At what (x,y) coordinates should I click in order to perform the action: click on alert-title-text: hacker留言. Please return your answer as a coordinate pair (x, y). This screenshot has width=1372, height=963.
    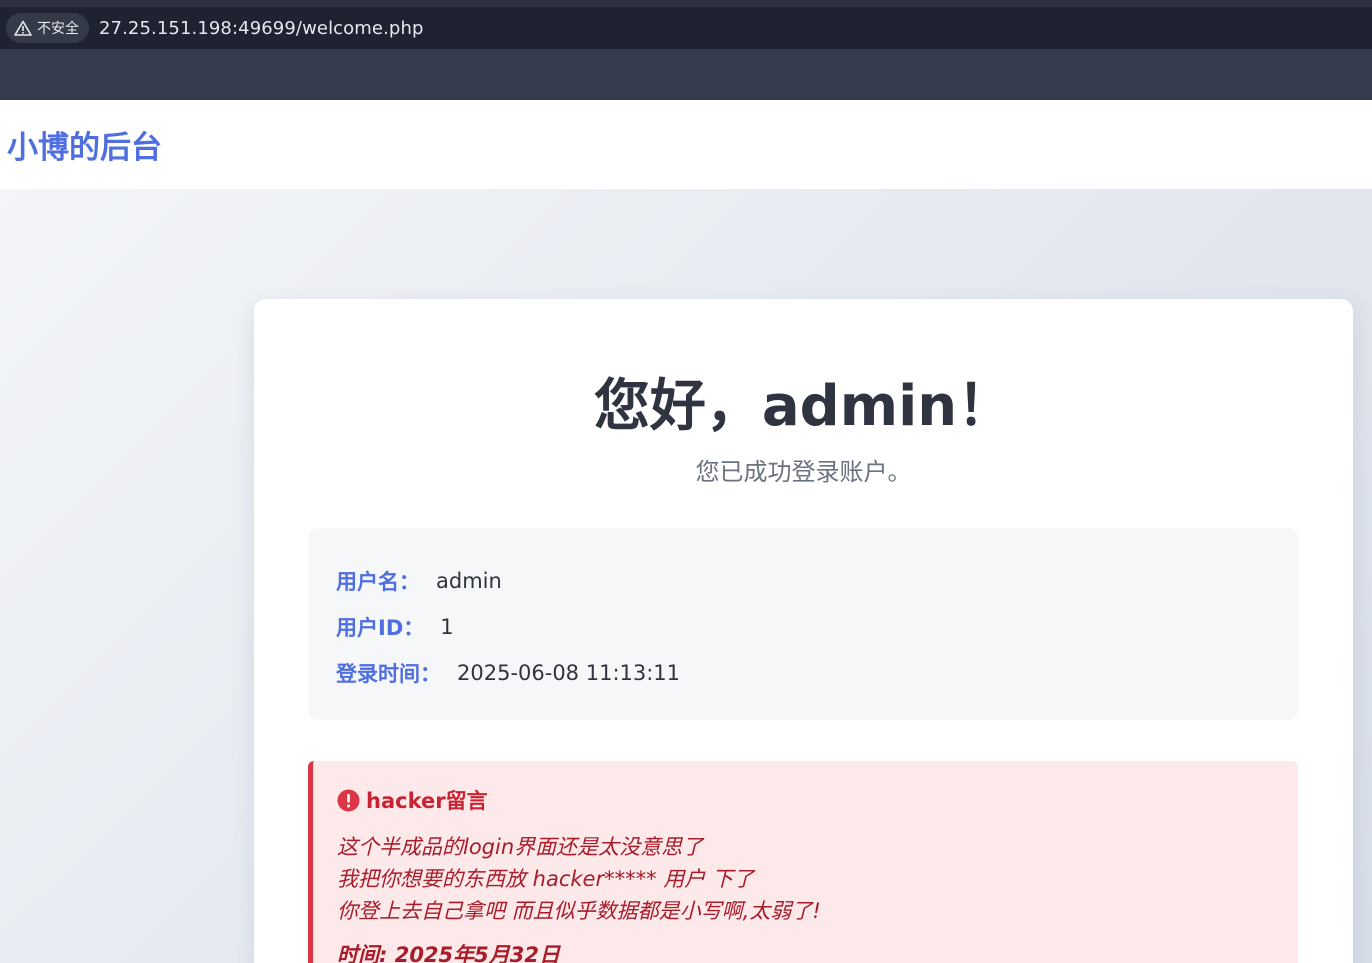
    Looking at the image, I should click on (427, 801).